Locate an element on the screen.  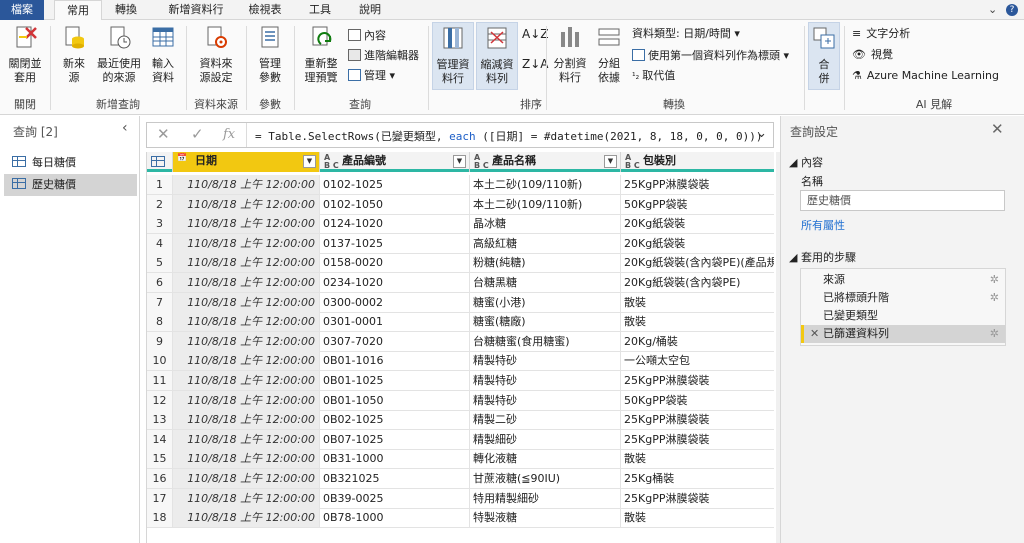
row-number: 14 is located at coordinates (160, 439).